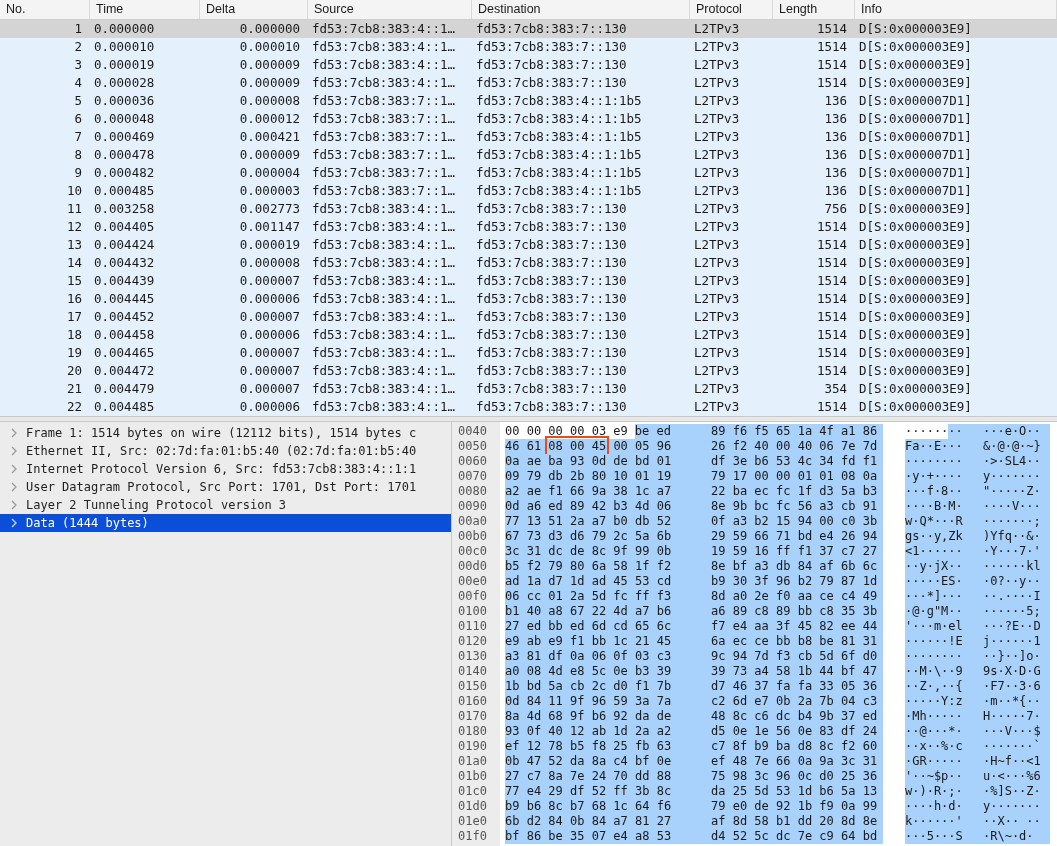 This screenshot has height=846, width=1057. I want to click on ascii-text: ···V···$, so click(1012, 731).